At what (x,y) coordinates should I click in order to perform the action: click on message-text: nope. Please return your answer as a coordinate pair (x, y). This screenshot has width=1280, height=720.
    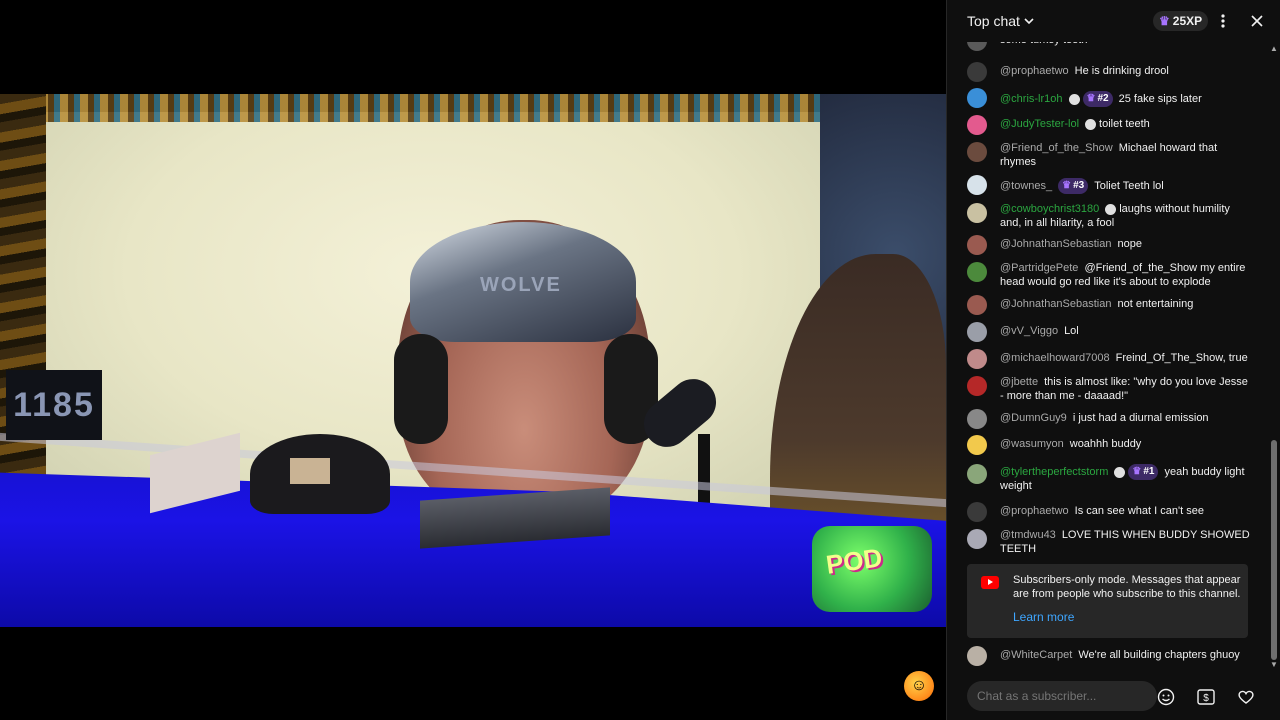
    Looking at the image, I should click on (1129, 244).